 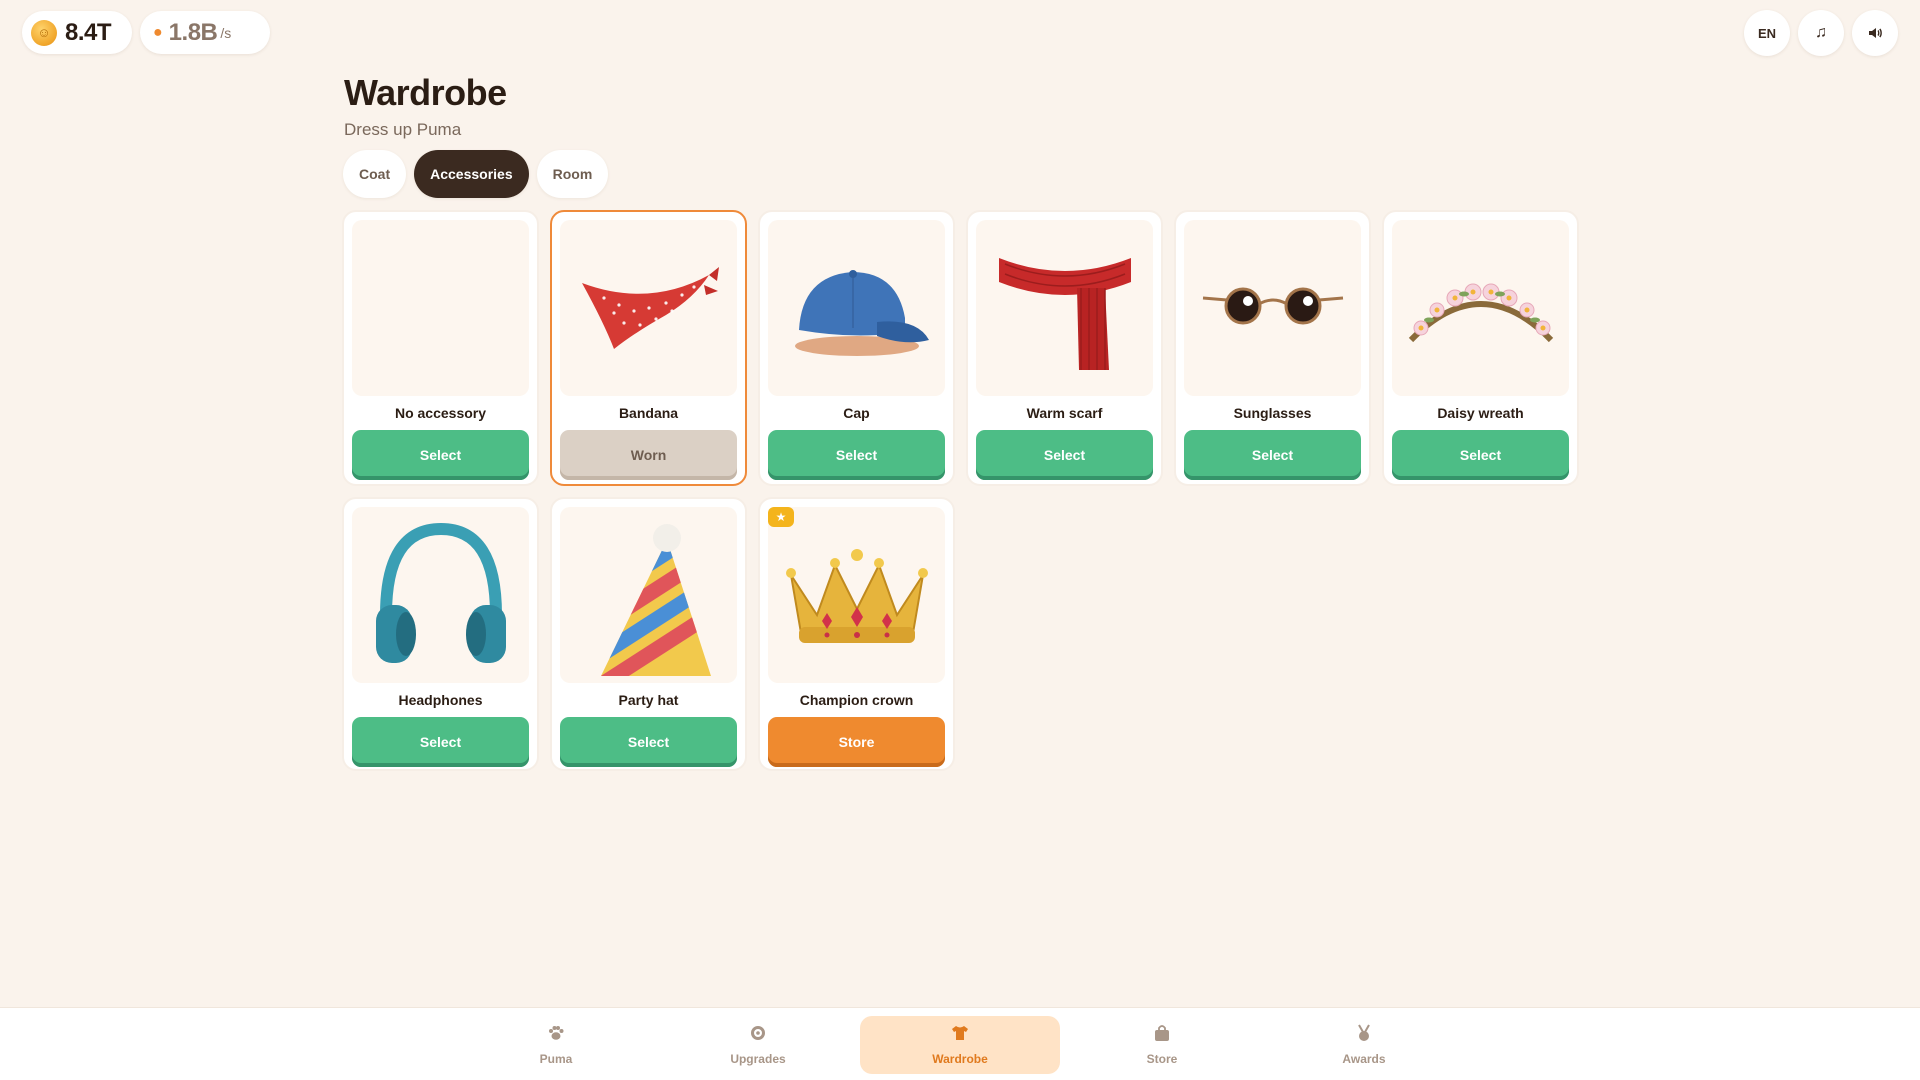 I want to click on nav-item-store: Store, so click(x=1162, y=1045).